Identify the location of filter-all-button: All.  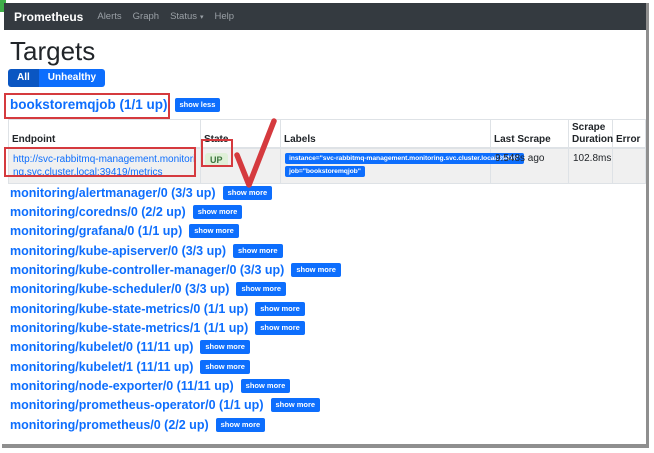
(23, 78).